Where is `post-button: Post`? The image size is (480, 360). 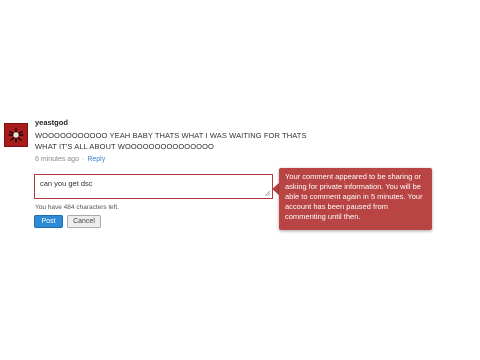
post-button: Post is located at coordinates (48, 221).